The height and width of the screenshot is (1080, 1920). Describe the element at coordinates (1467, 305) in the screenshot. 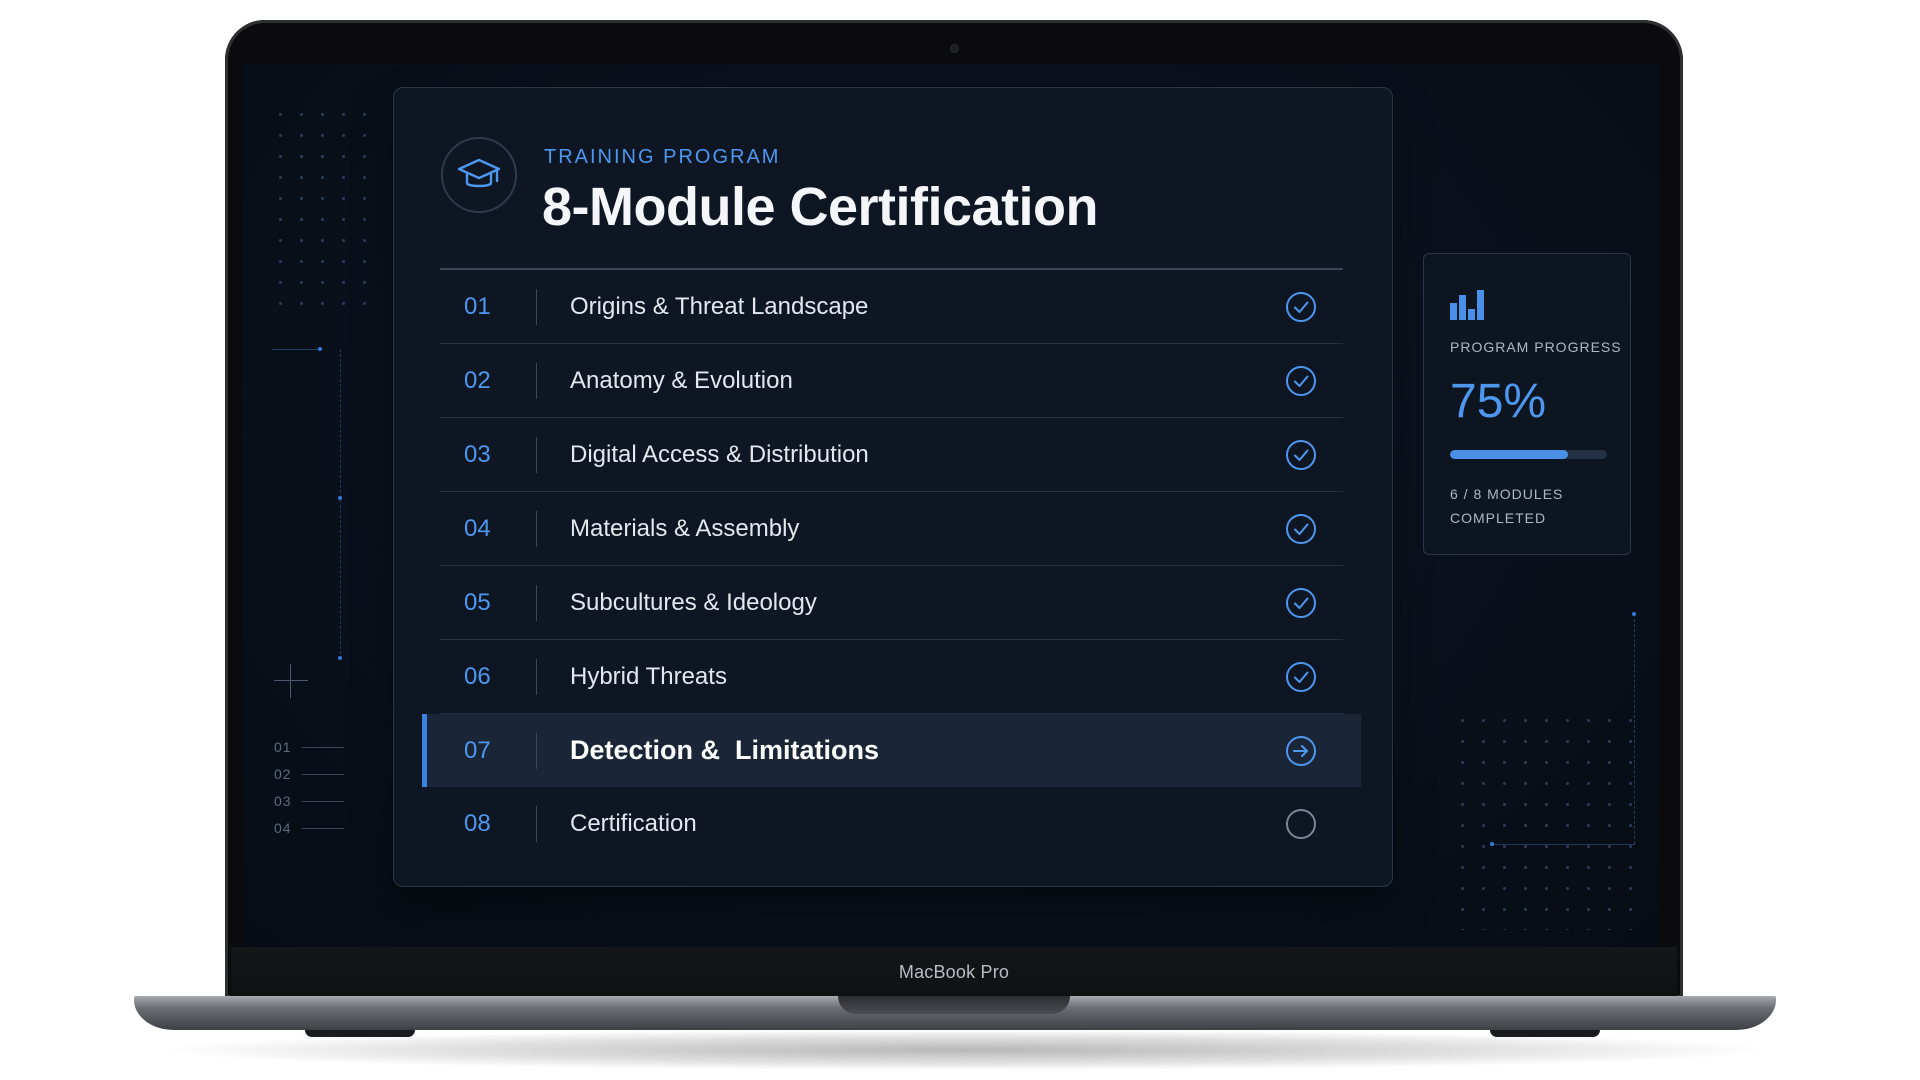

I see `bar-chart-icon` at that location.